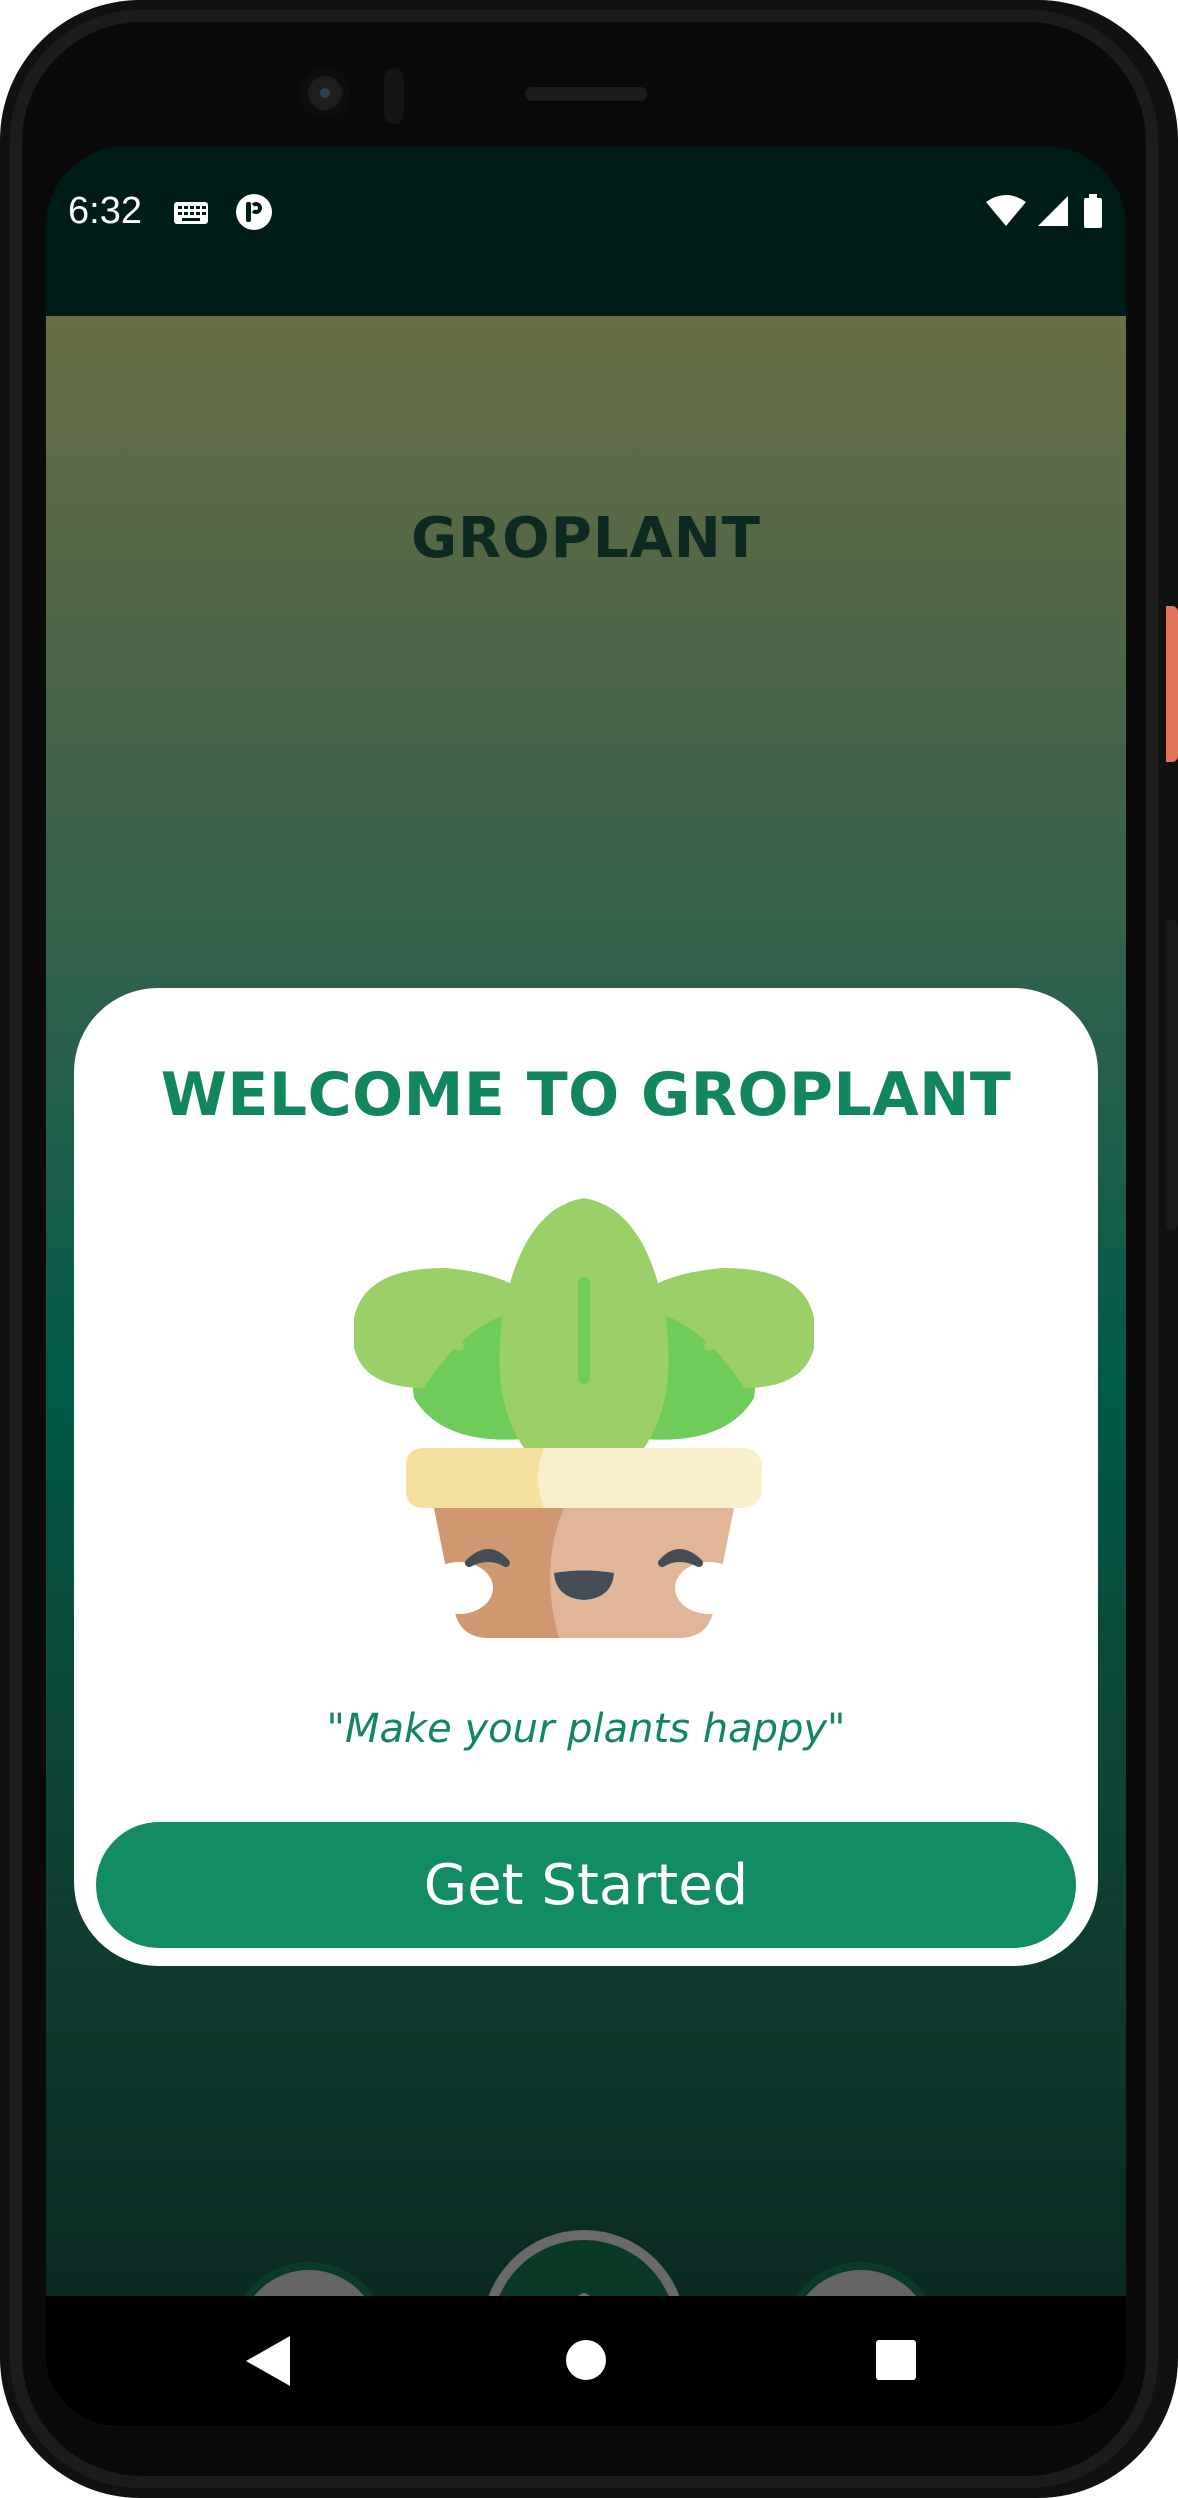  I want to click on plant-pot-illustration, so click(584, 1418).